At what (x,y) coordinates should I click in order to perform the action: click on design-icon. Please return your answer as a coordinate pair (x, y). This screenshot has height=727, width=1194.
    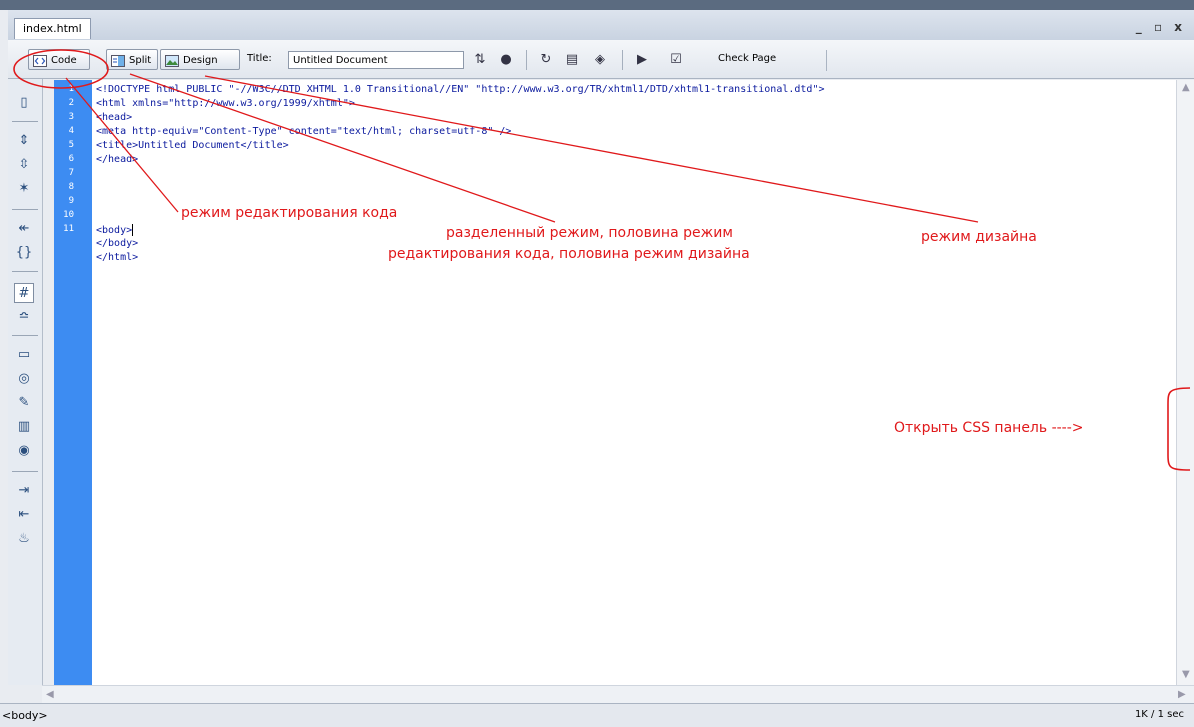
    Looking at the image, I should click on (172, 60).